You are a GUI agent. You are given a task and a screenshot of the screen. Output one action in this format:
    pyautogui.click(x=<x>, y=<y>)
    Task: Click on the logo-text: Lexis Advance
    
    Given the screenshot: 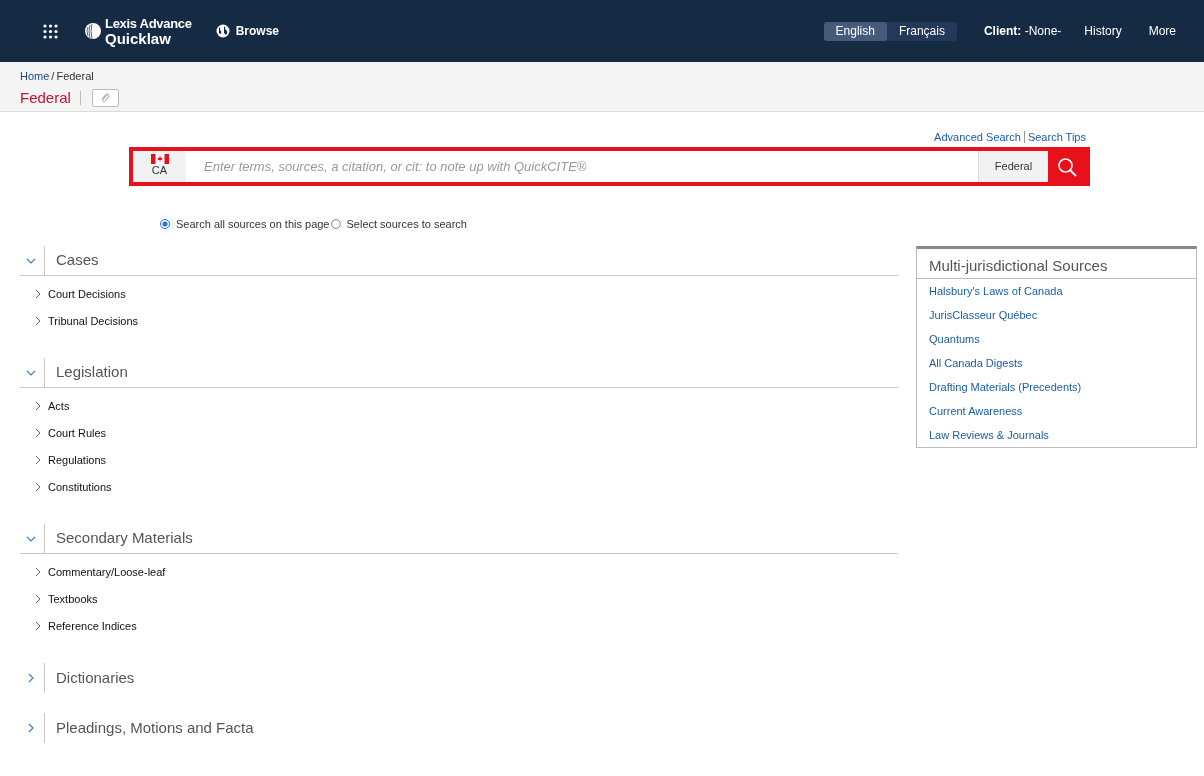 What is the action you would take?
    pyautogui.click(x=148, y=23)
    